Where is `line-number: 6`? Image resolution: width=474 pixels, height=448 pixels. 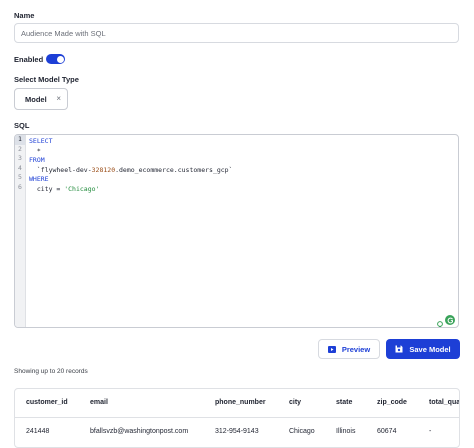
line-number: 6 is located at coordinates (20, 186).